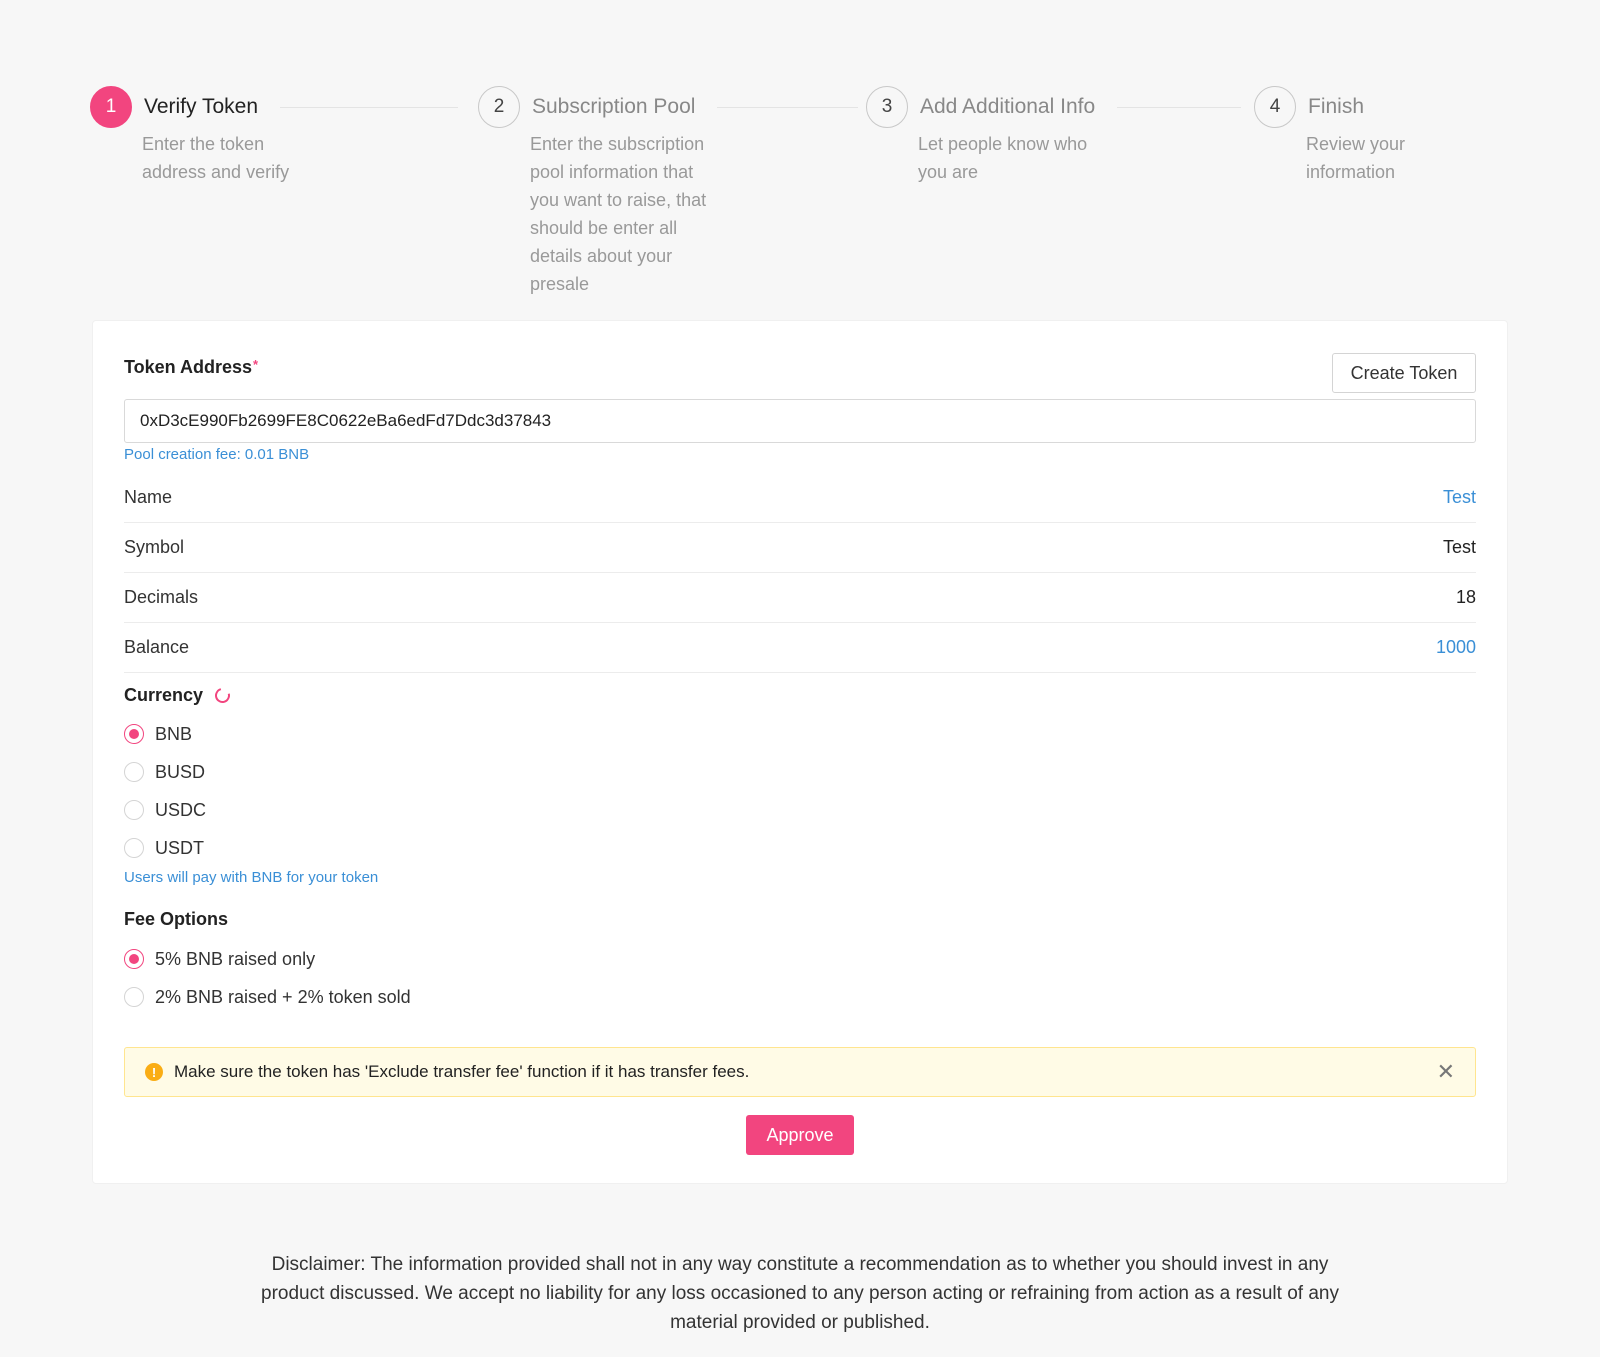 This screenshot has height=1357, width=1600. What do you see at coordinates (800, 421) in the screenshot?
I see `token-address-input` at bounding box center [800, 421].